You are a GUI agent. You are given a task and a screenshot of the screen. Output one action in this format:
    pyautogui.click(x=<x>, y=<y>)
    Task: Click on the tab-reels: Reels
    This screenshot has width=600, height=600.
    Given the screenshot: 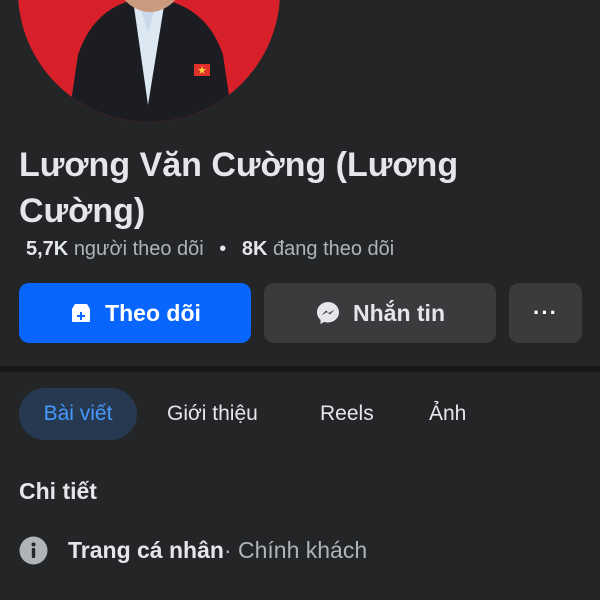 What is the action you would take?
    pyautogui.click(x=347, y=414)
    